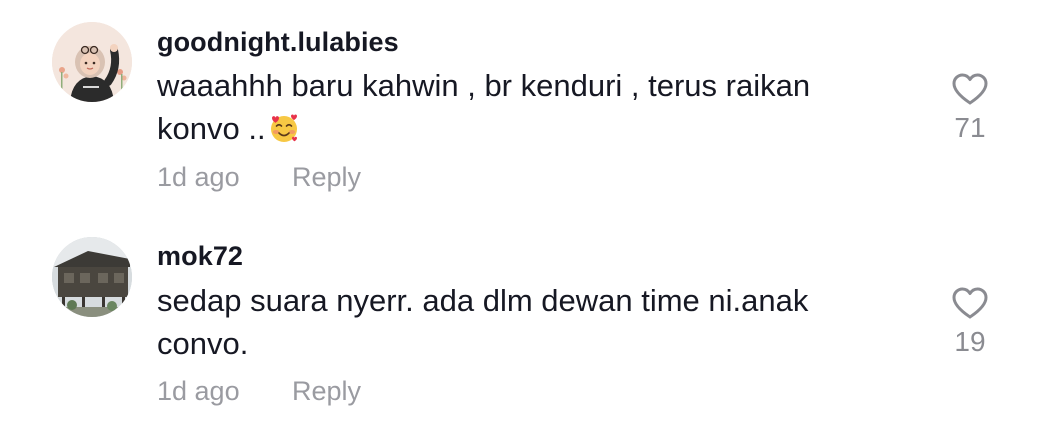 This screenshot has height=426, width=1054. What do you see at coordinates (284, 128) in the screenshot?
I see `smiling-face-with-hearts-icon` at bounding box center [284, 128].